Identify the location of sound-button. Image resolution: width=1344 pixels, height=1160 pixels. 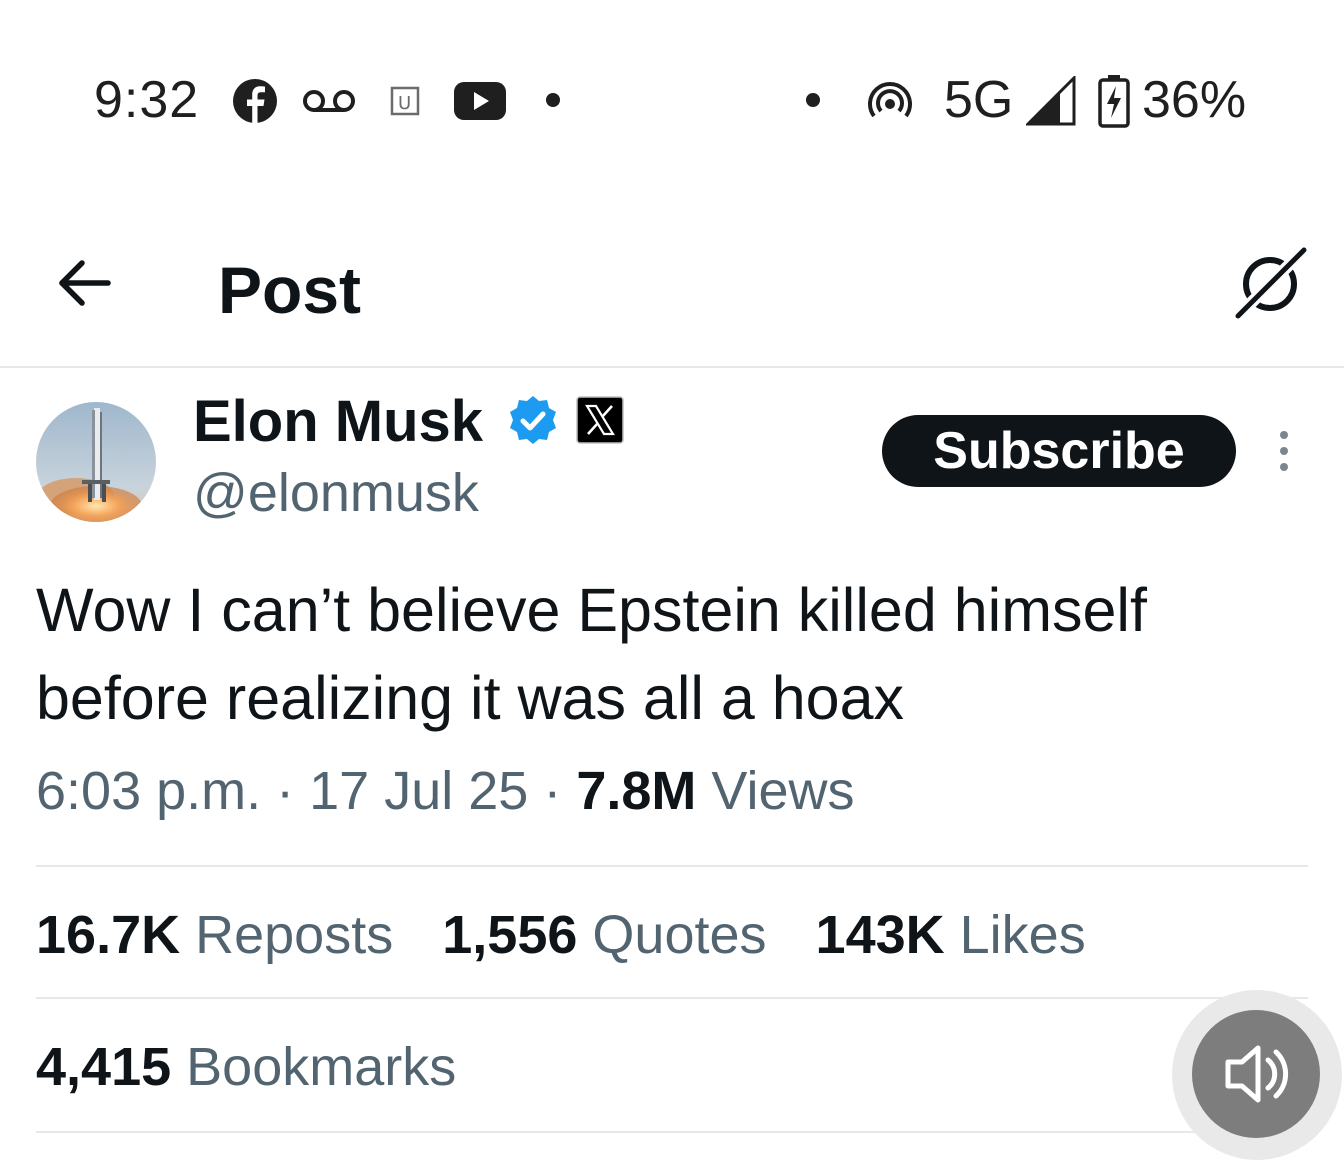
(1256, 1074).